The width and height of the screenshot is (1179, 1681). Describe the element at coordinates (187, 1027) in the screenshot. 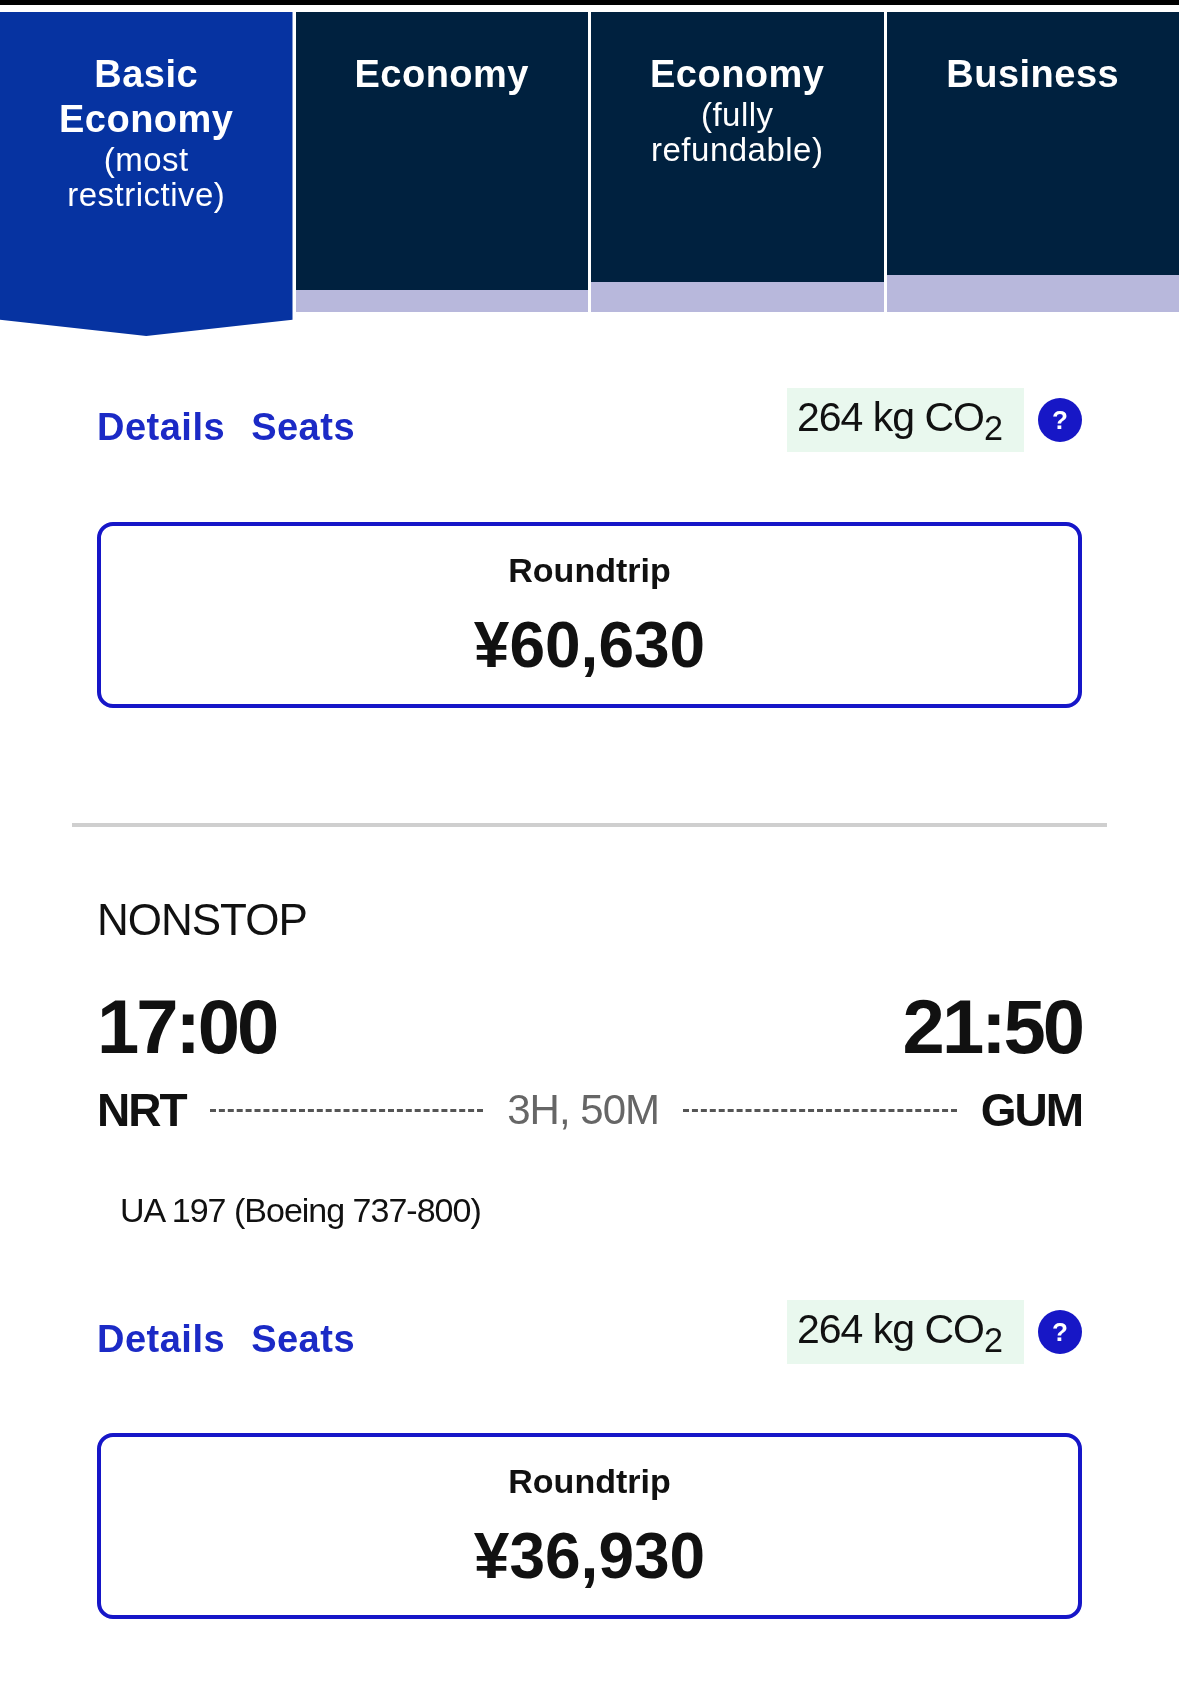

I see `departure-time: 17:00` at that location.